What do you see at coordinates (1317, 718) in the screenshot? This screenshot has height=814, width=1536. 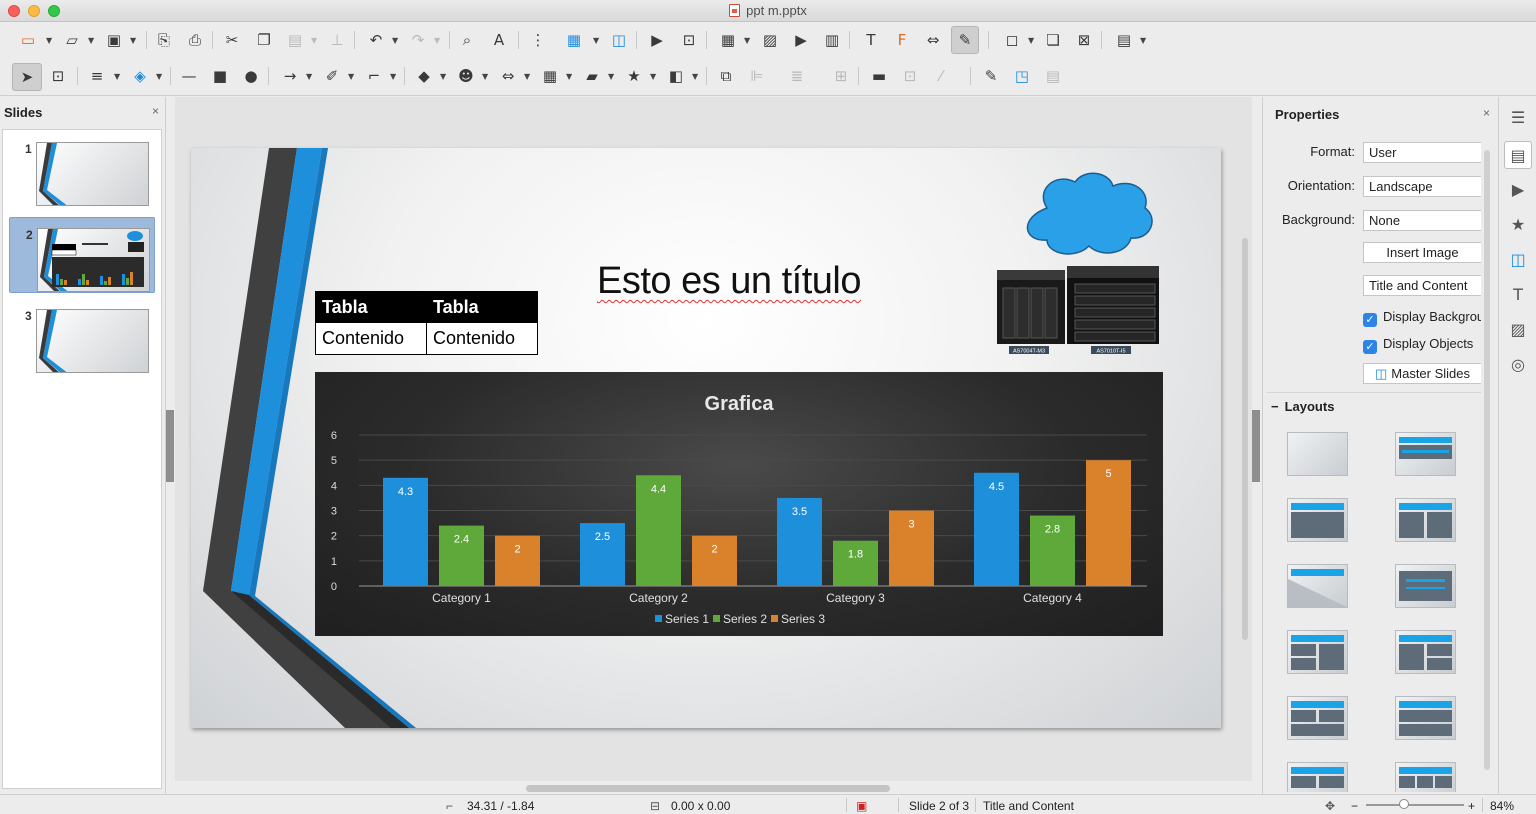 I see `layout-title-2content-over-content` at bounding box center [1317, 718].